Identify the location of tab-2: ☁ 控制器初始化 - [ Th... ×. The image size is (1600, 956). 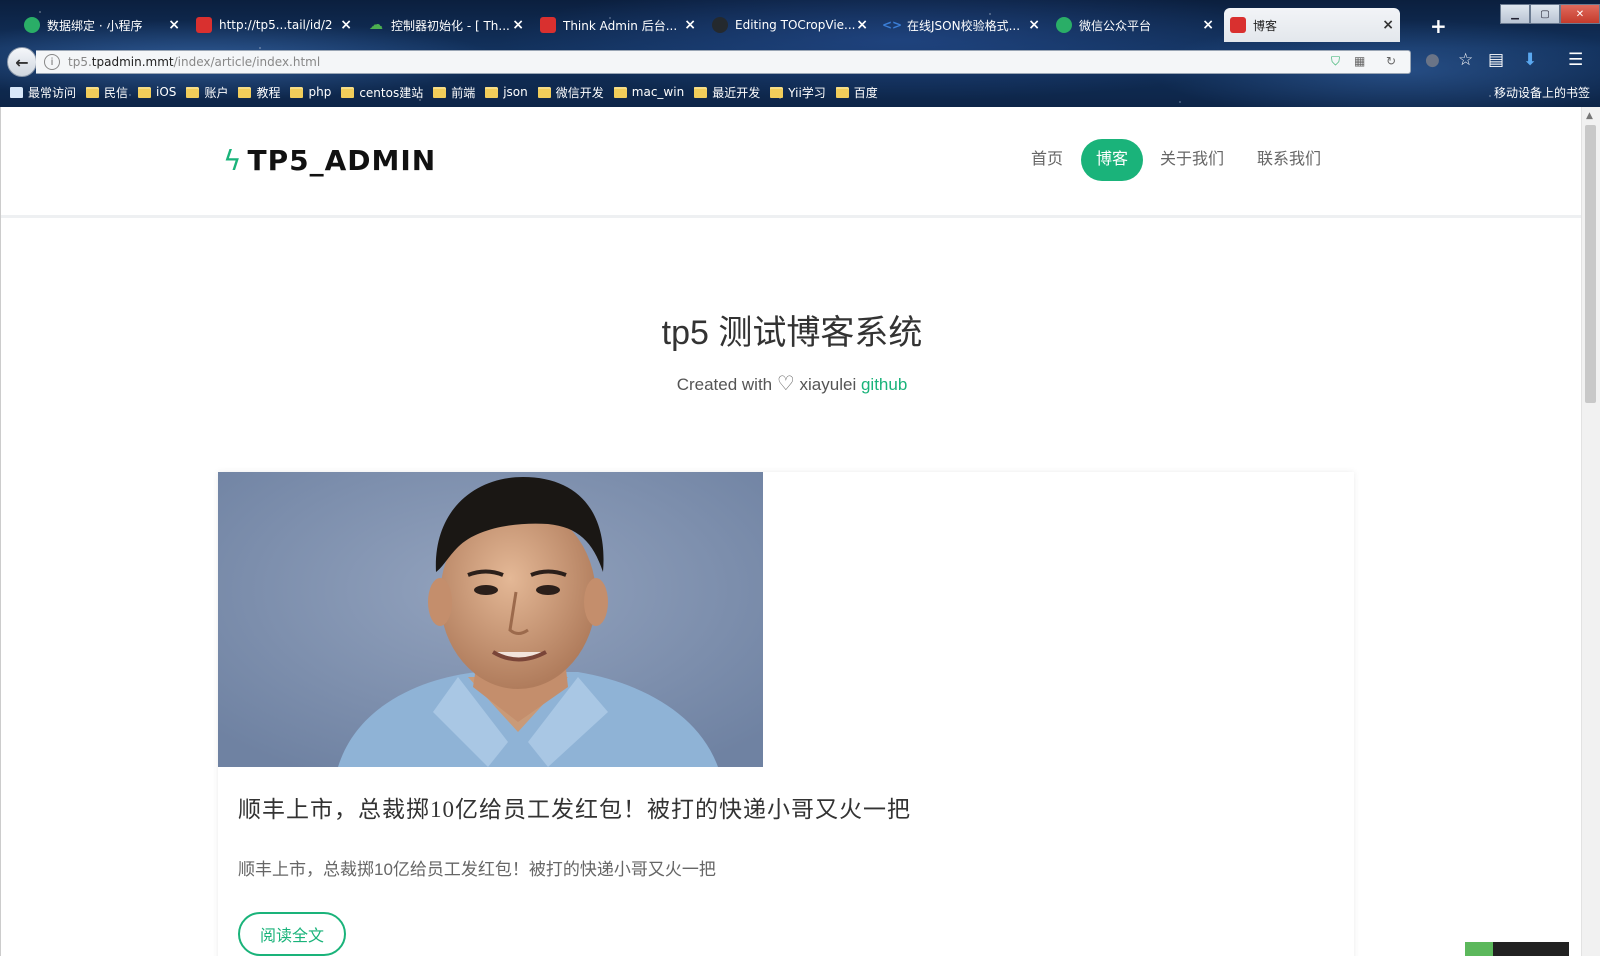
(446, 25).